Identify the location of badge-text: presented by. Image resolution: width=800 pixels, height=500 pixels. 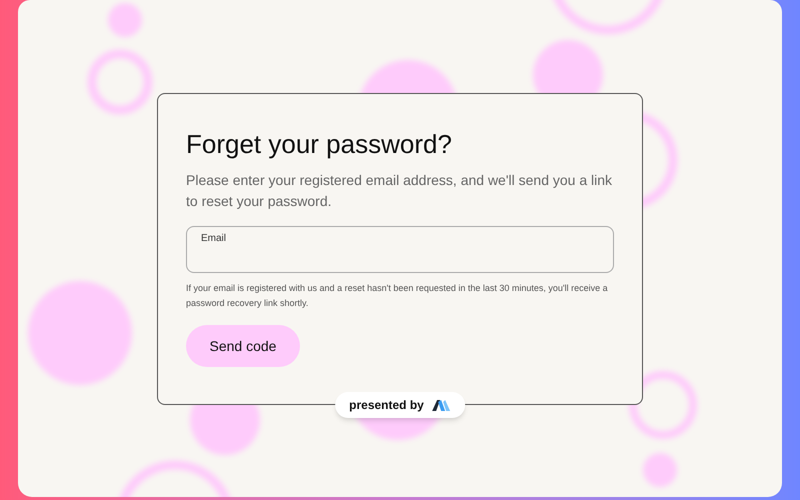
(386, 405).